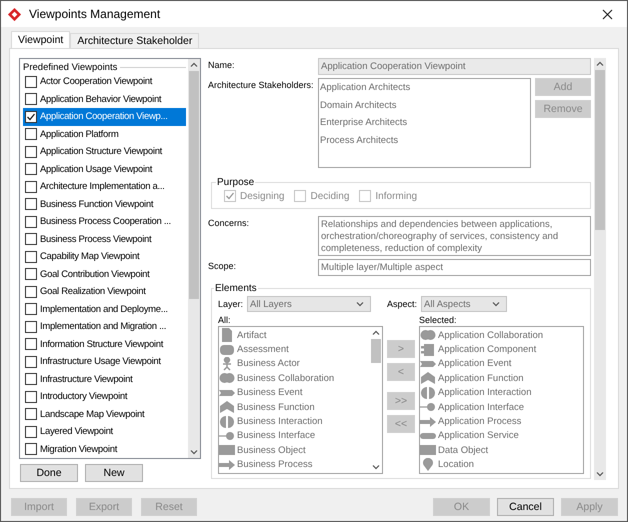 The width and height of the screenshot is (628, 522). Describe the element at coordinates (454, 66) in the screenshot. I see `name-field: Application Cooperation Viewpoint` at that location.